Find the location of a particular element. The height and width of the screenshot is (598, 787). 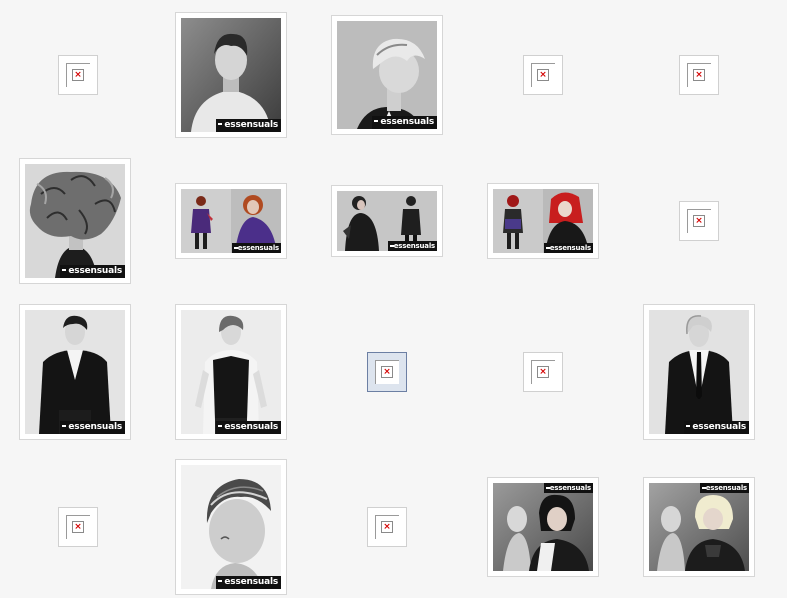

photo-blonde-man-black-tie: essensuals is located at coordinates (699, 372).